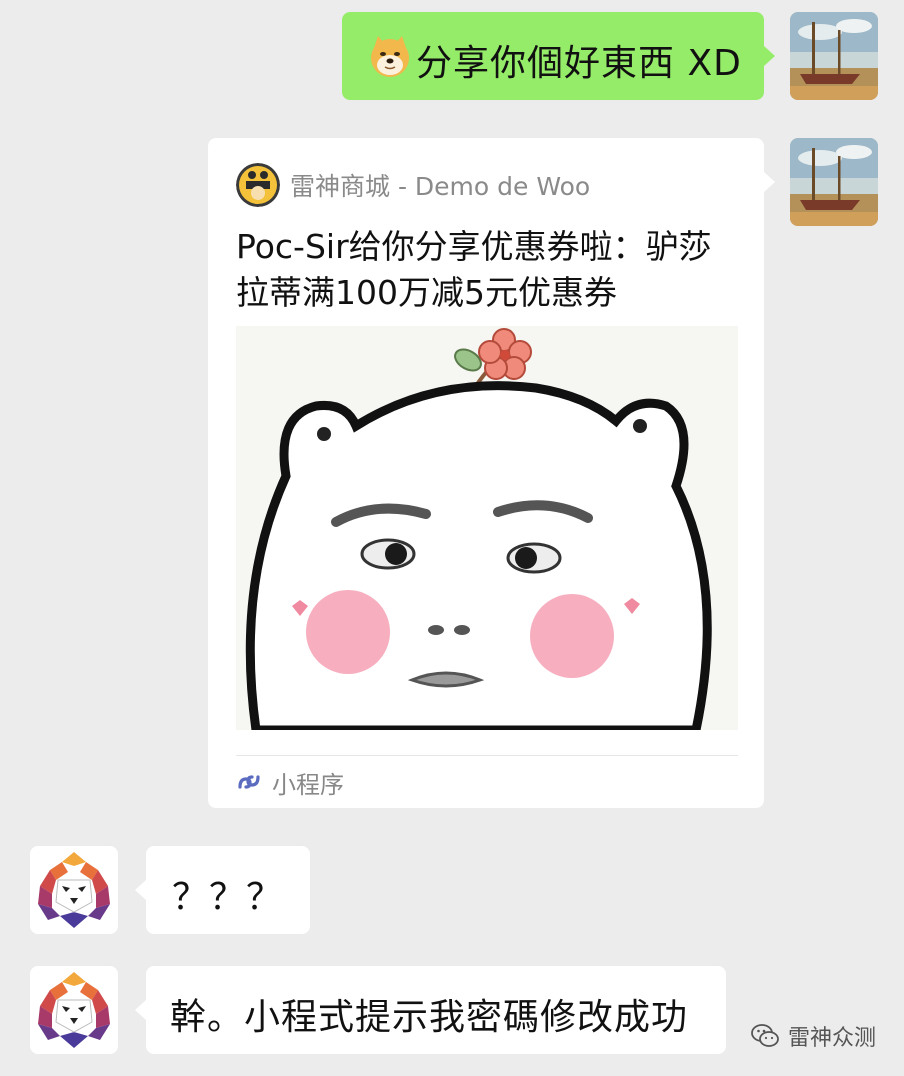 This screenshot has width=904, height=1076. I want to click on message-text: 幹。小程式提示我密碼修改成功, so click(429, 1017).